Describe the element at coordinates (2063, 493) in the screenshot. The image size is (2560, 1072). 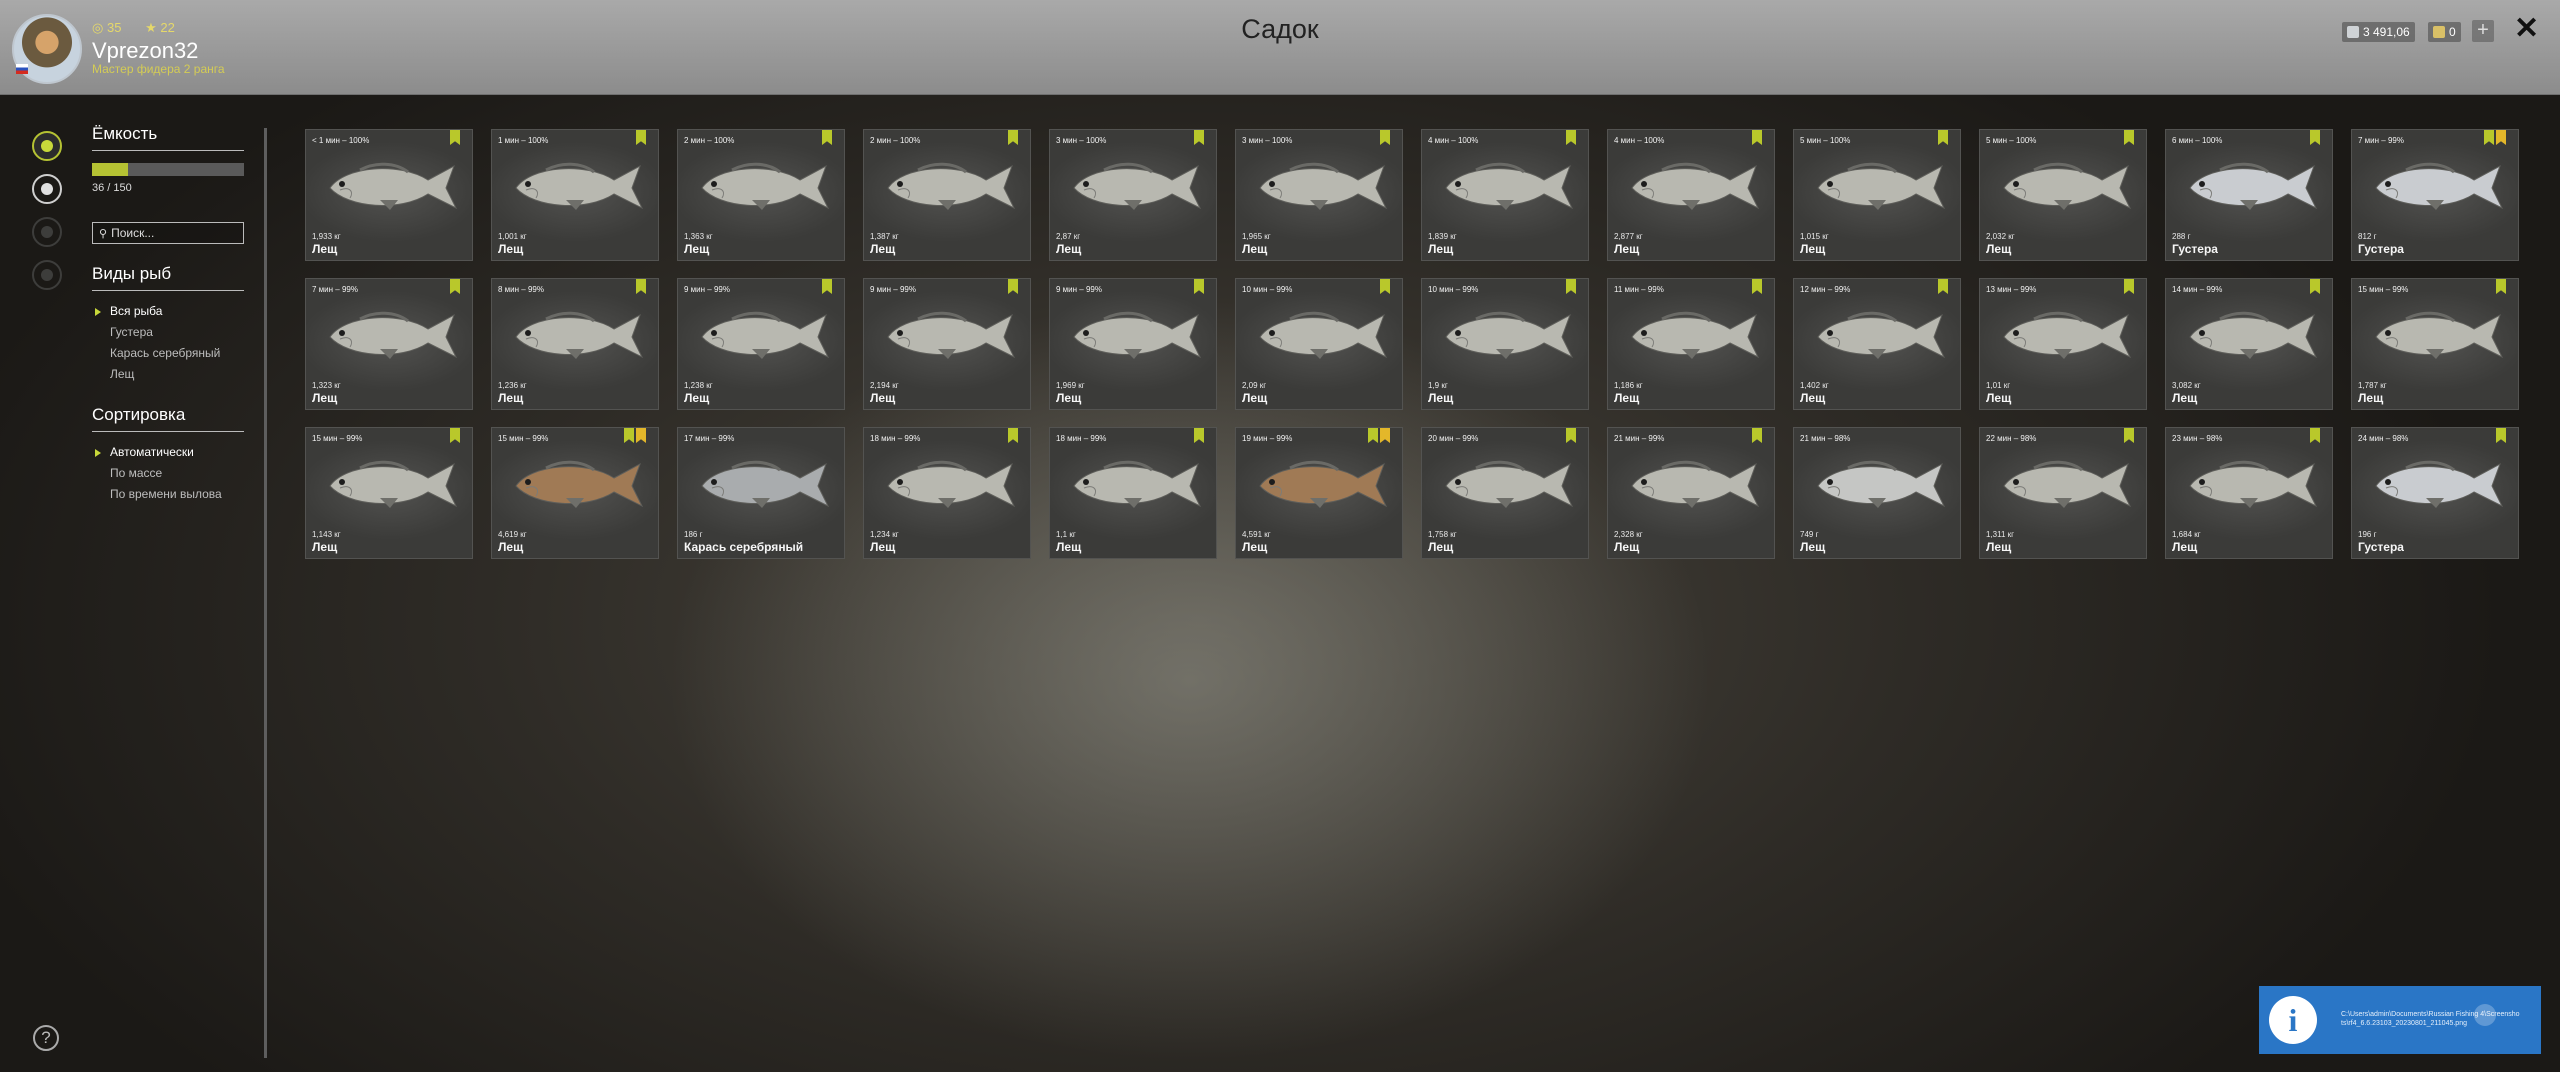
I see `fish-card: 22 мин – 98% 1,311 кг Лещ` at that location.